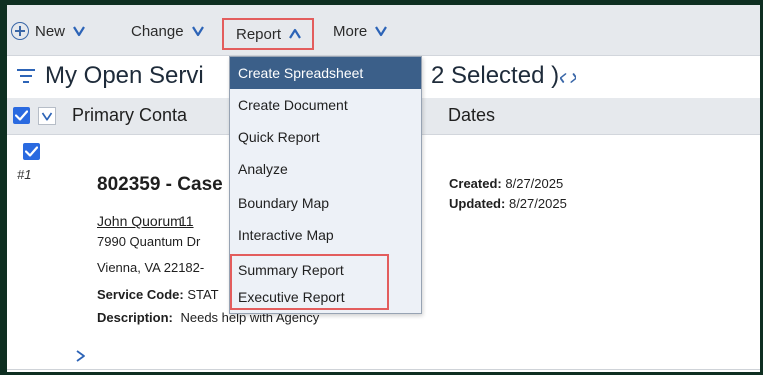 Image resolution: width=763 pixels, height=375 pixels. Describe the element at coordinates (471, 115) in the screenshot. I see `column-header-dates: Dates` at that location.